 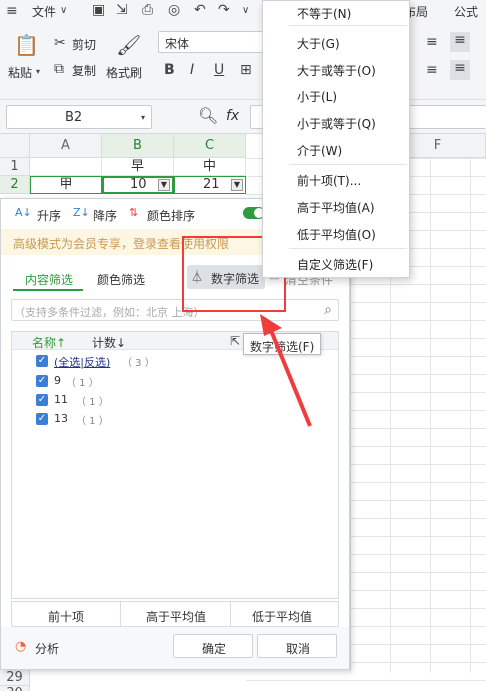 What do you see at coordinates (208, 116) in the screenshot?
I see `zoom-icon: 🔍︎` at bounding box center [208, 116].